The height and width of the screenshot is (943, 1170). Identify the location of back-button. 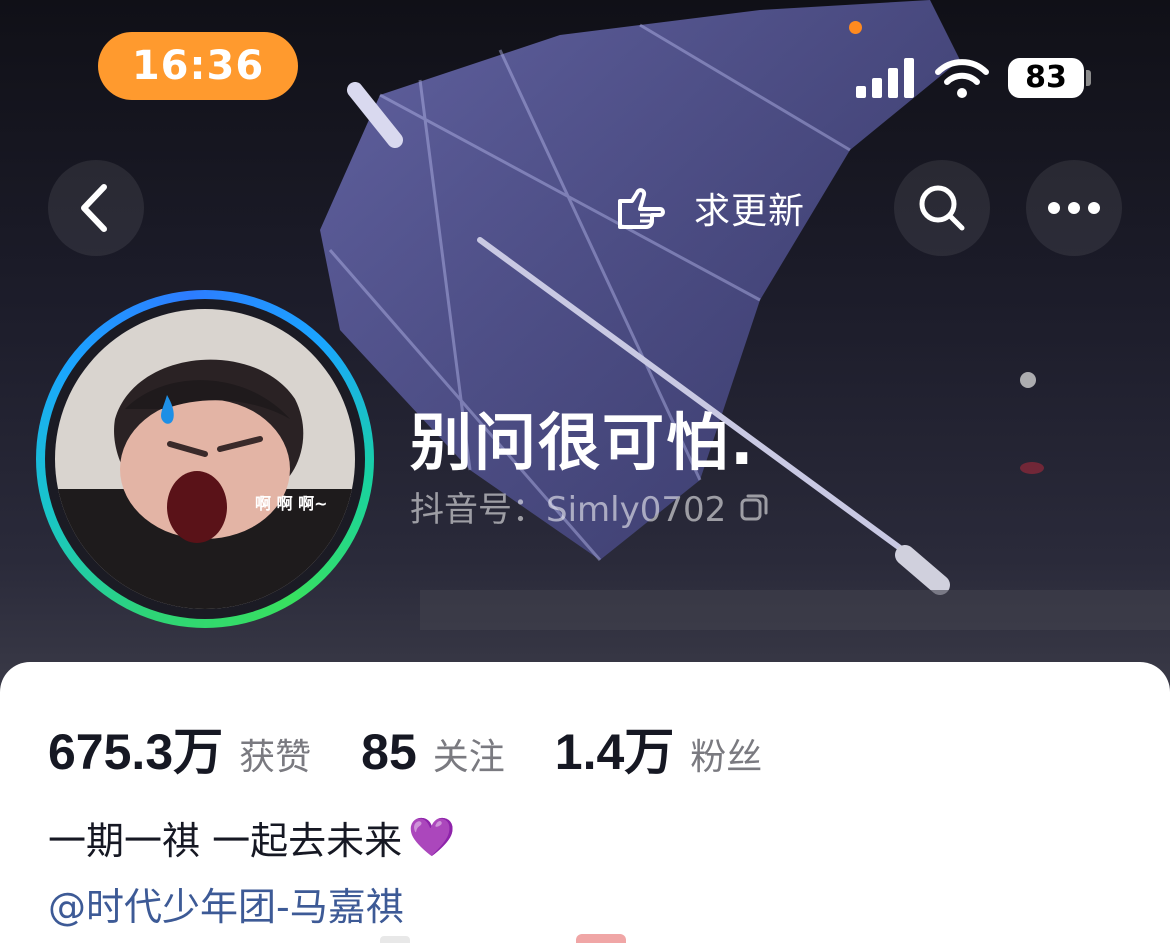
(96, 208).